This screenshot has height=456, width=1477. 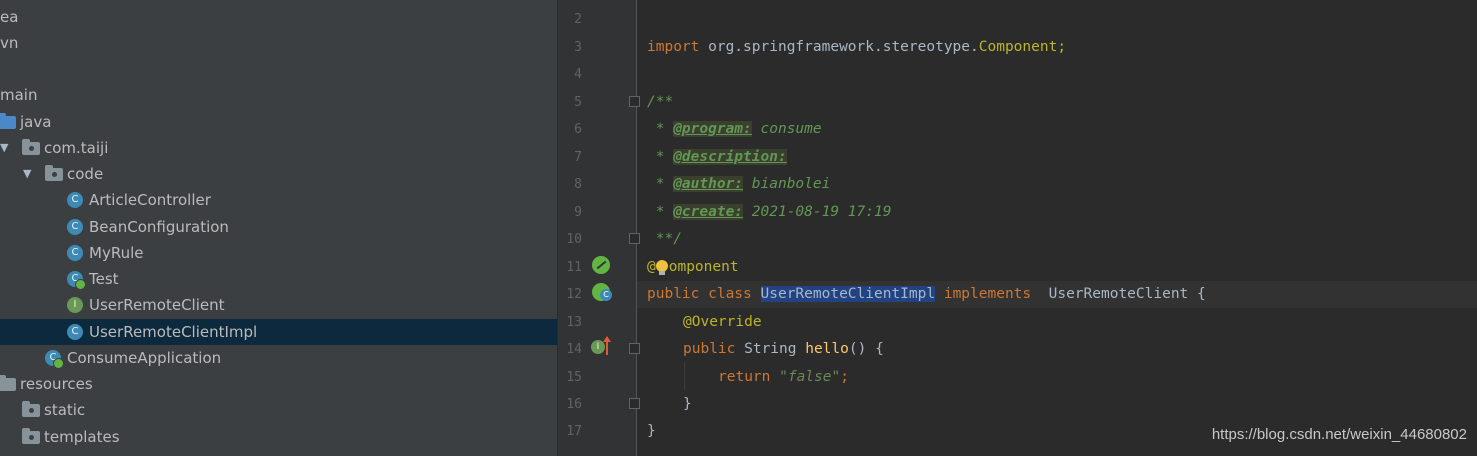 What do you see at coordinates (159, 227) in the screenshot?
I see `tree-item-label: BeanConfiguration` at bounding box center [159, 227].